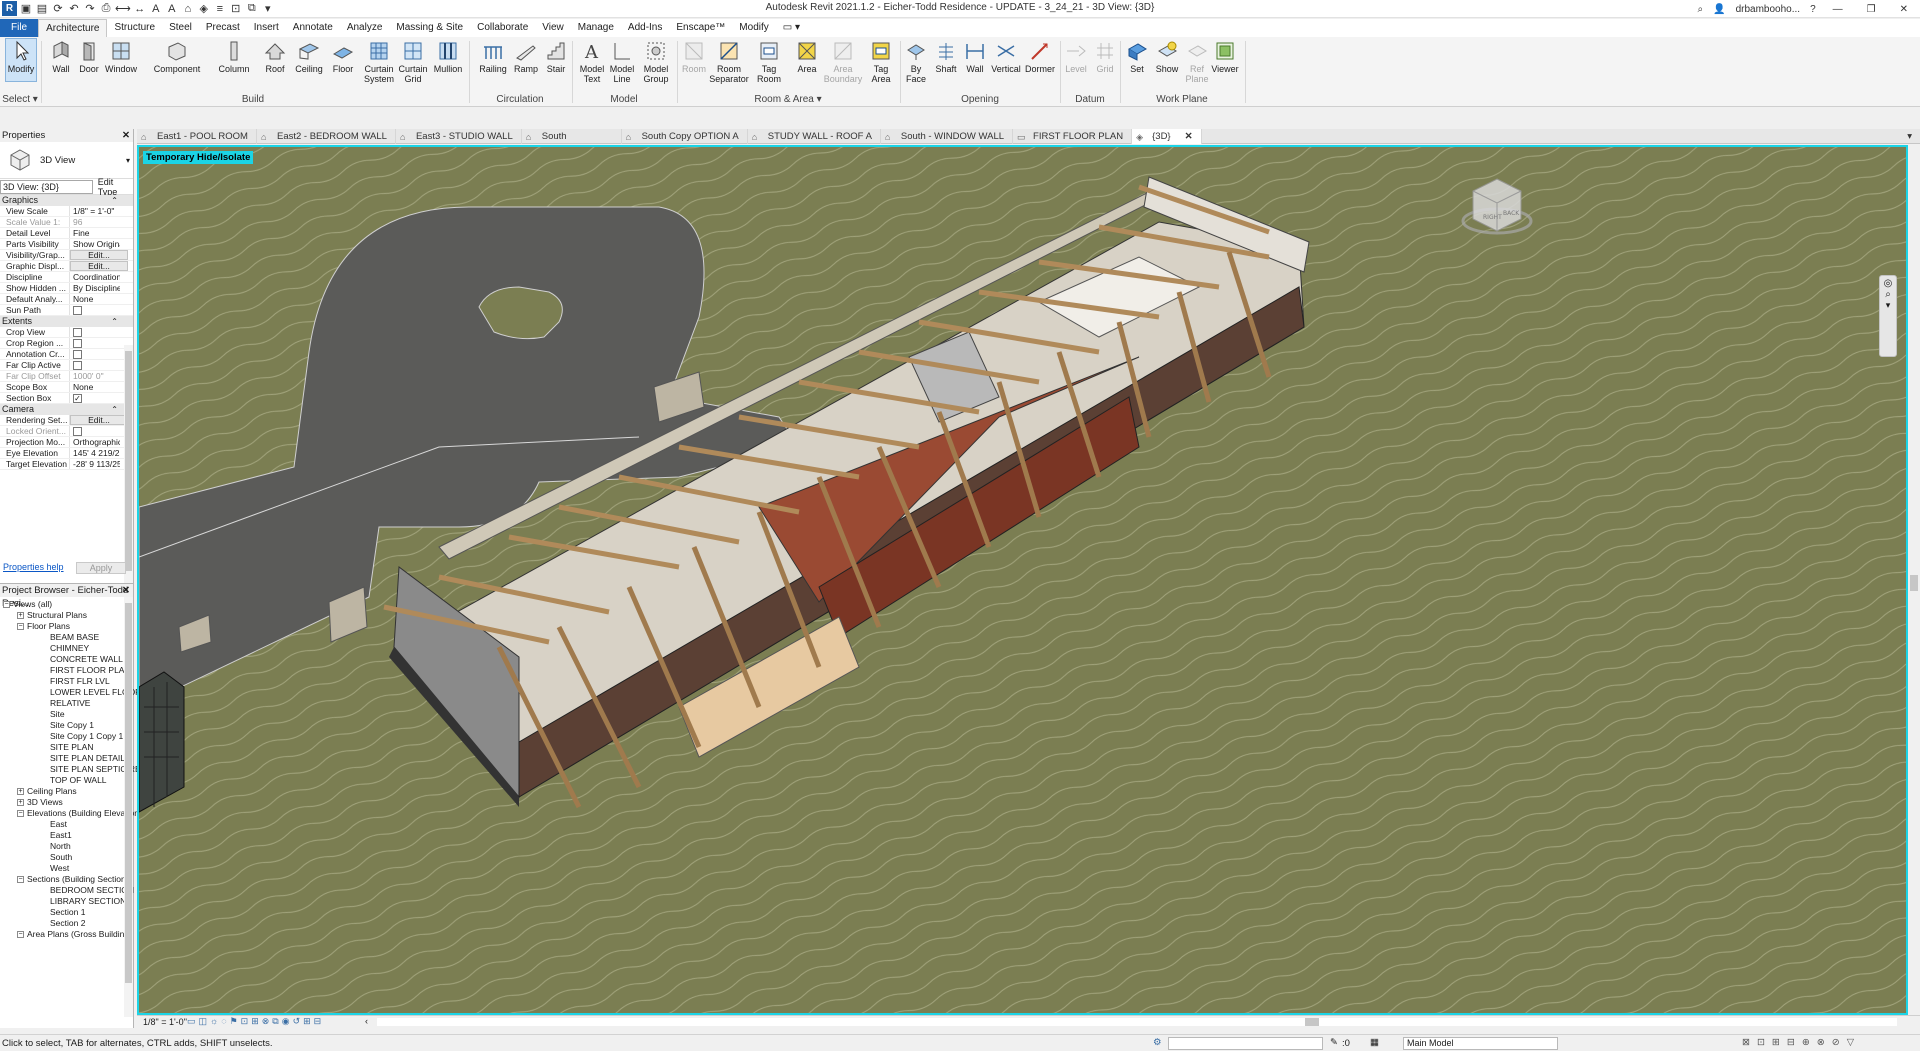  Describe the element at coordinates (379, 61) in the screenshot. I see `curtain-system-button: Curtain System` at that location.